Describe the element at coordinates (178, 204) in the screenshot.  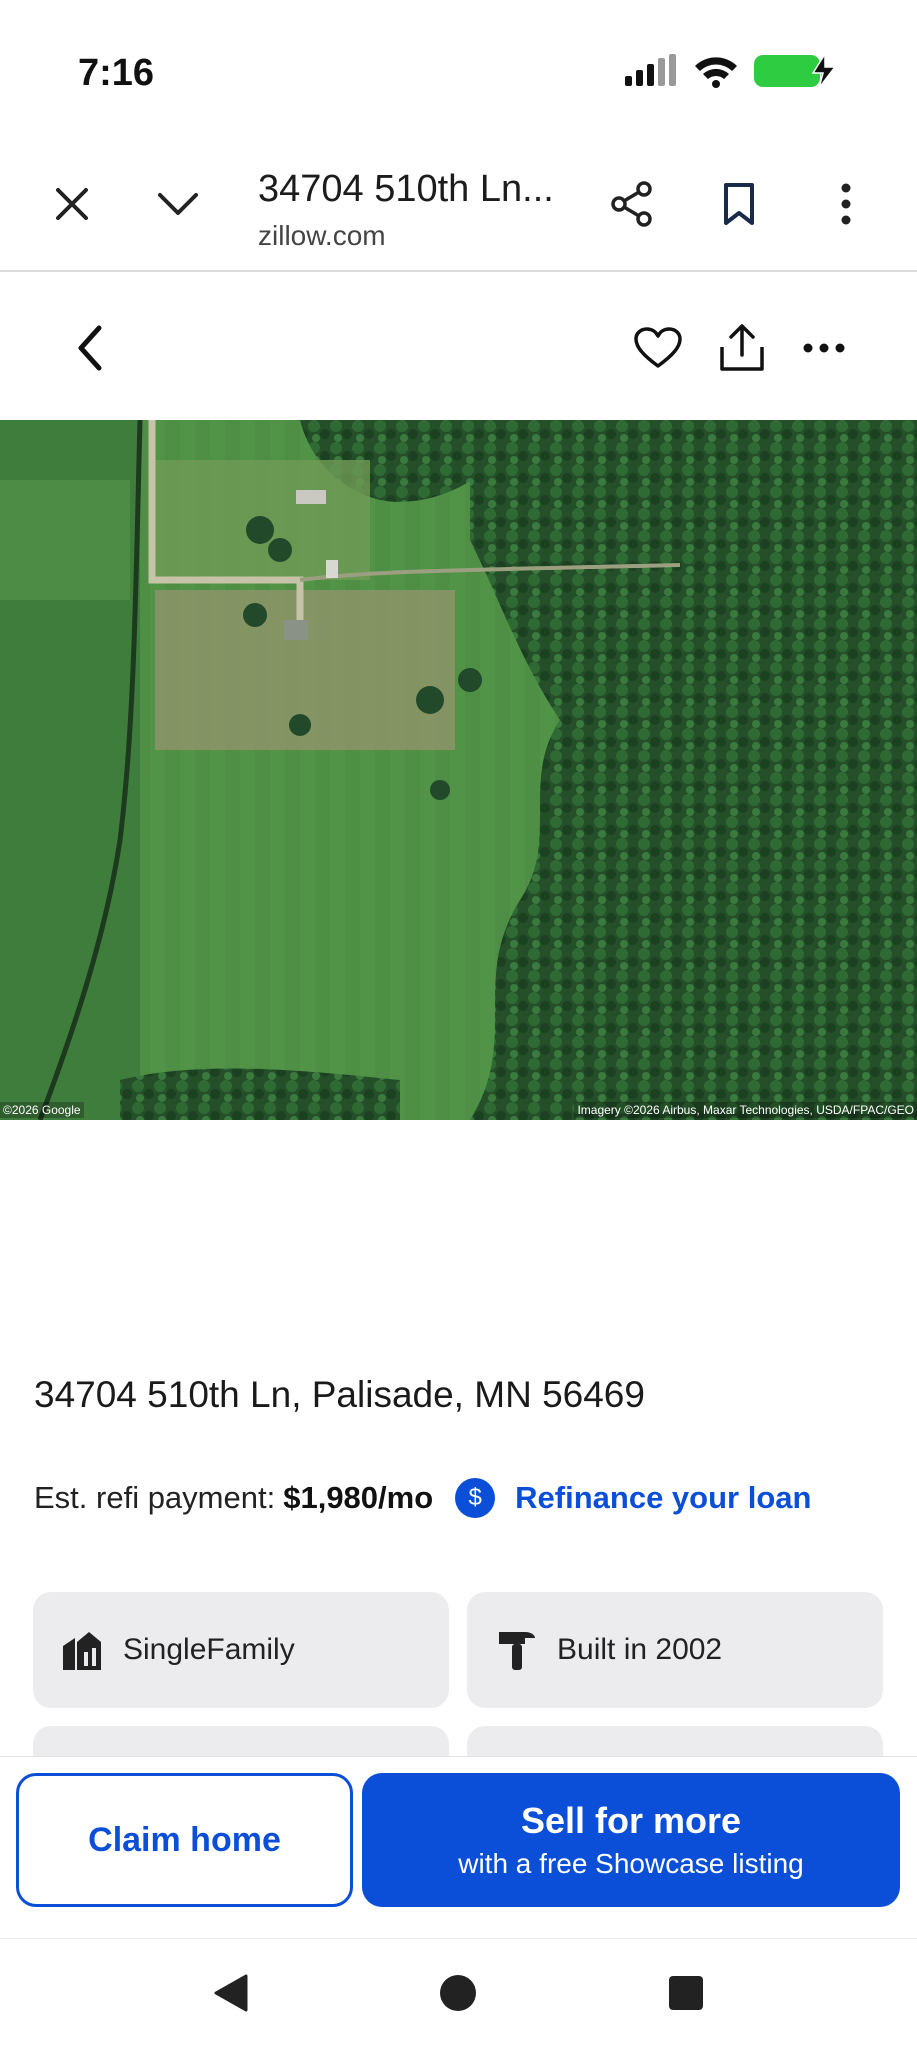
I see `chevron-down-icon` at that location.